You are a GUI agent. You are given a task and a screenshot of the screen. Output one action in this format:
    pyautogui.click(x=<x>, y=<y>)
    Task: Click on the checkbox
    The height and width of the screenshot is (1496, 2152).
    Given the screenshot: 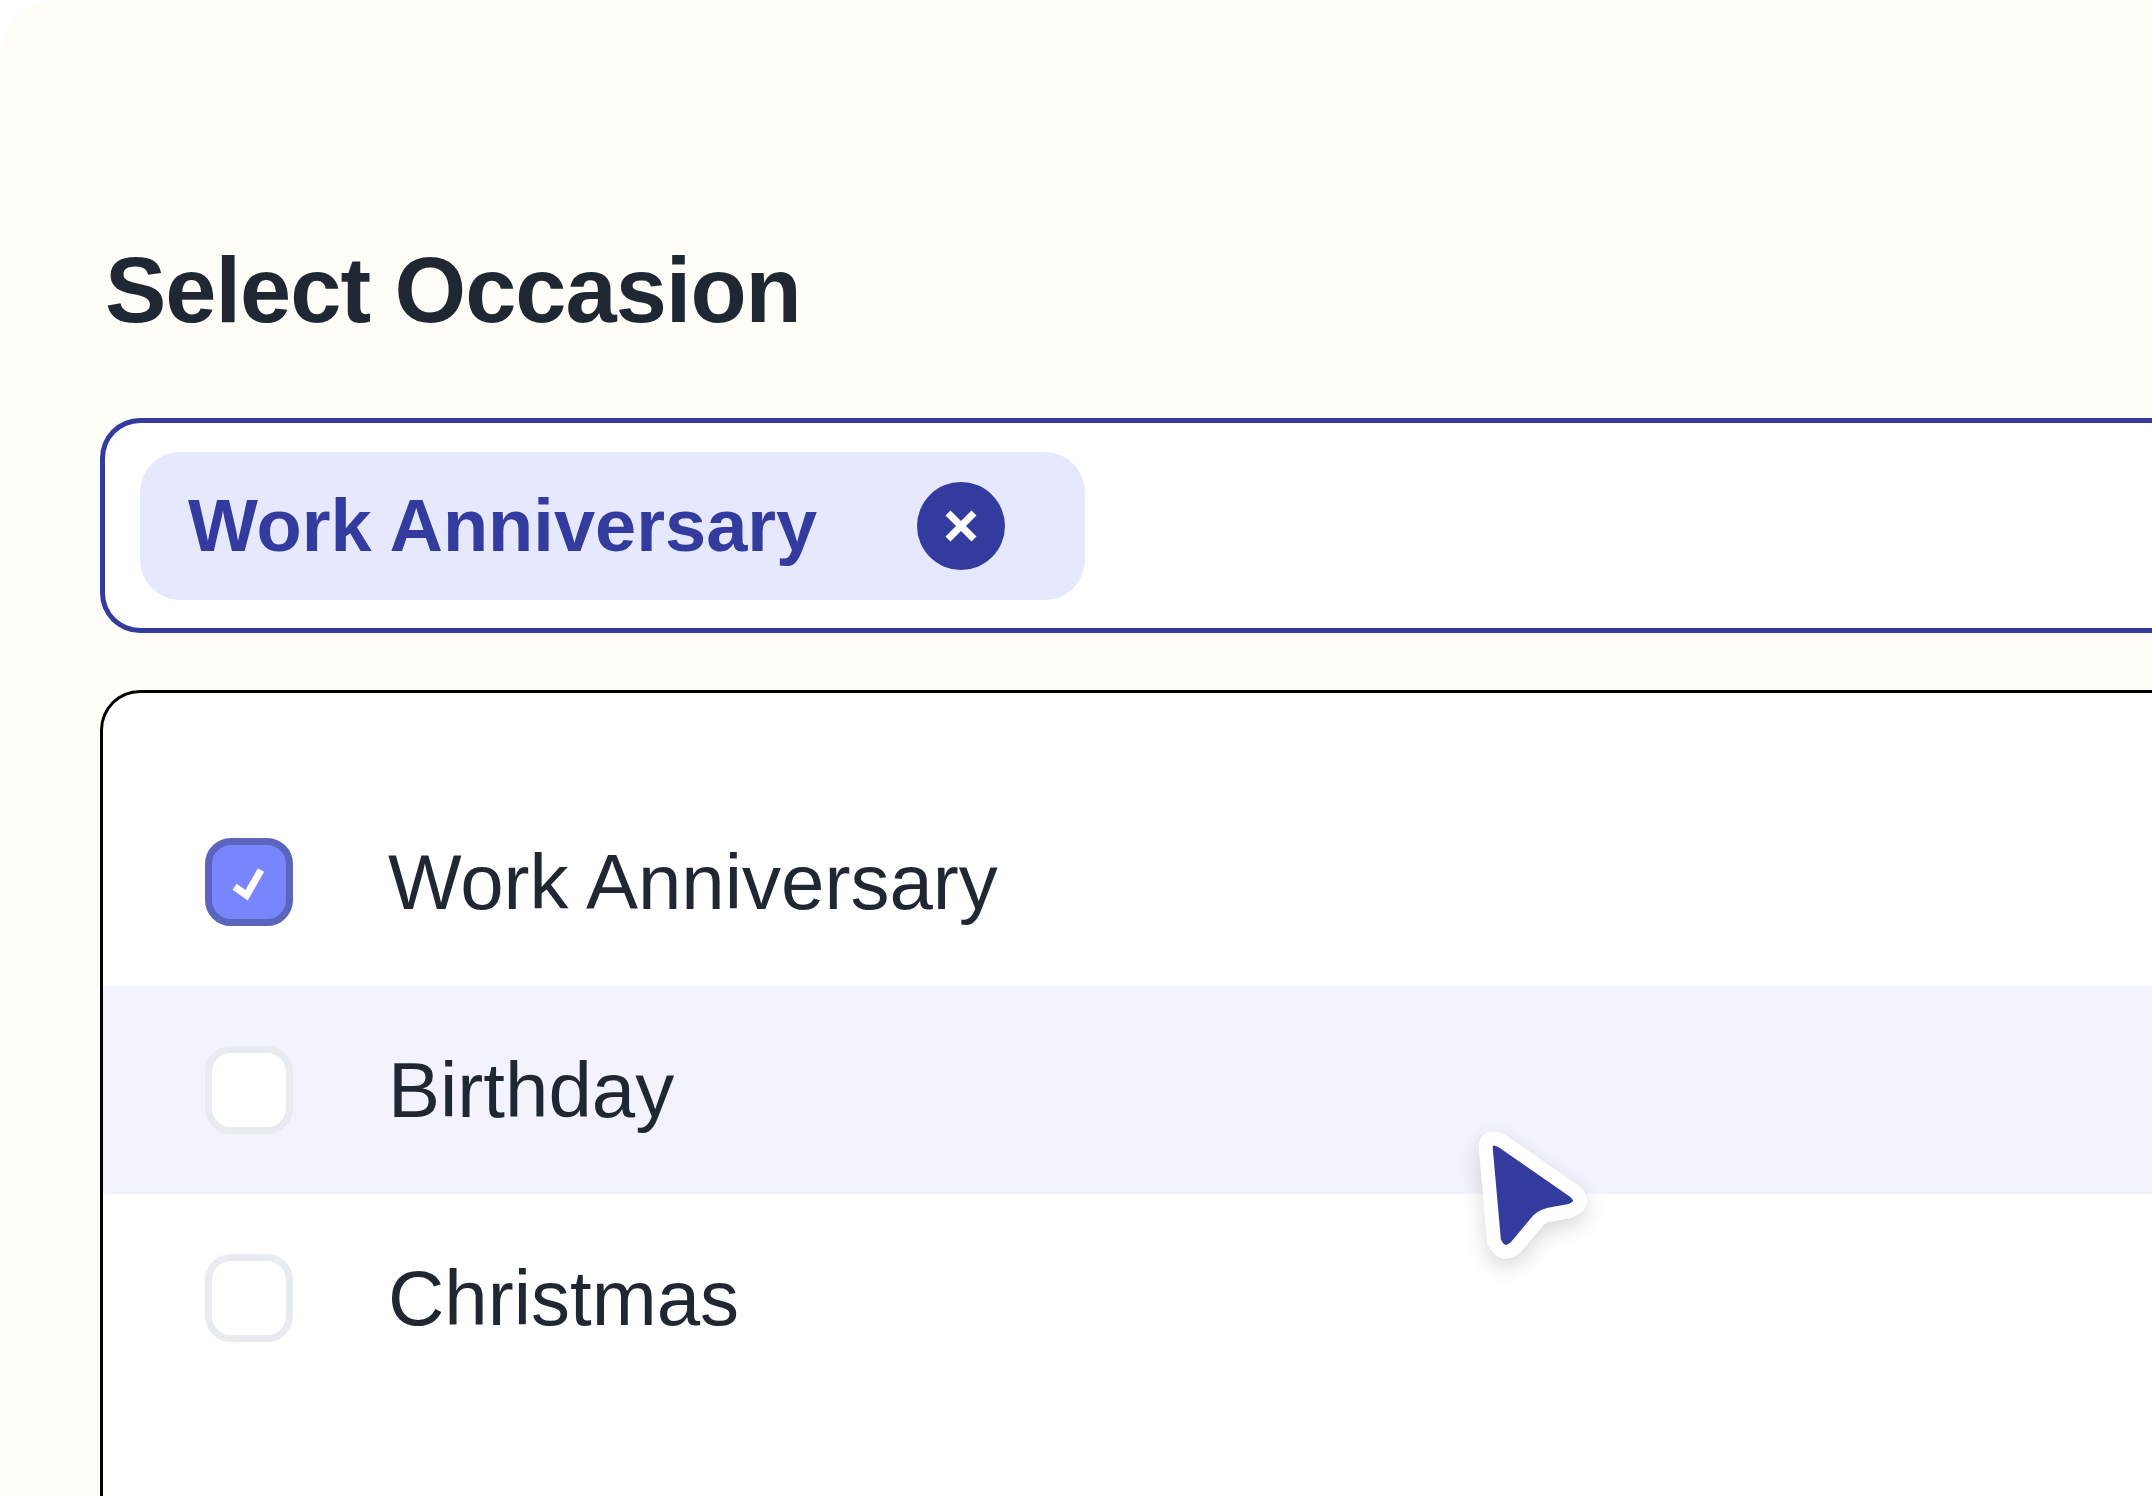 What is the action you would take?
    pyautogui.click(x=249, y=882)
    